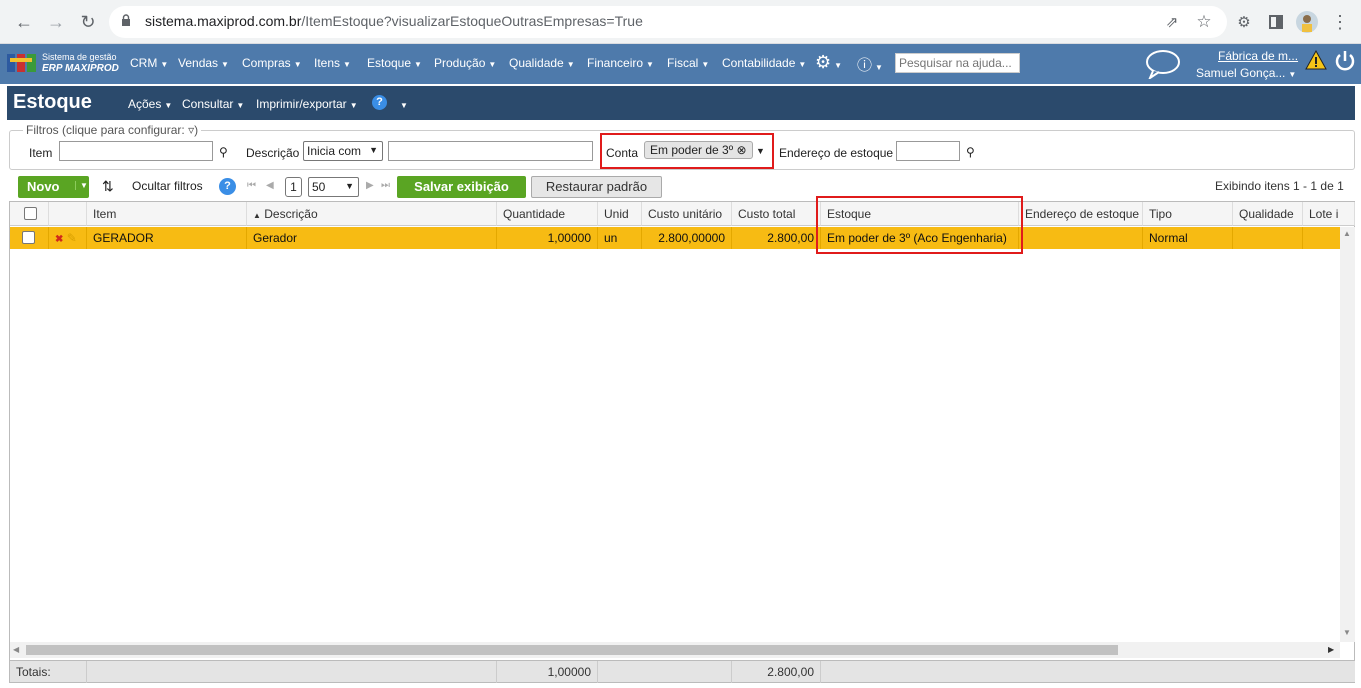  I want to click on col-lote: Lote i, so click(1329, 214).